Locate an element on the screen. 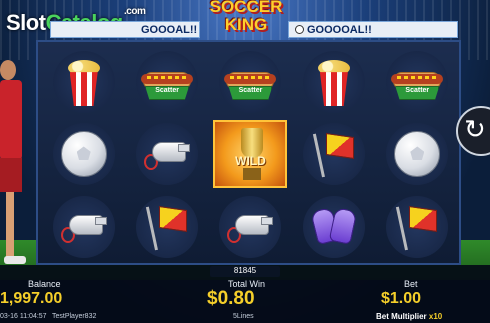  reel-cell: WILD is located at coordinates (250, 154).